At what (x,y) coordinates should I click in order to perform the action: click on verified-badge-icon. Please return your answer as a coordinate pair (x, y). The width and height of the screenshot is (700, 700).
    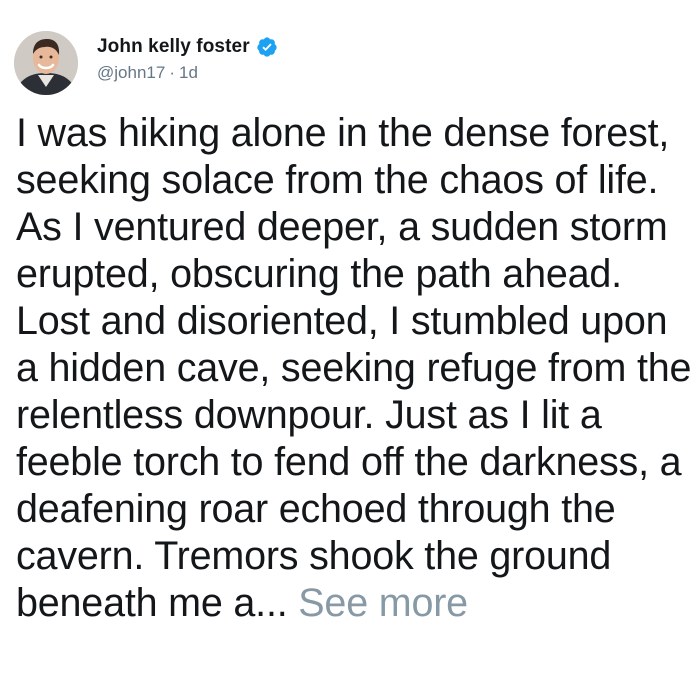
    Looking at the image, I should click on (267, 47).